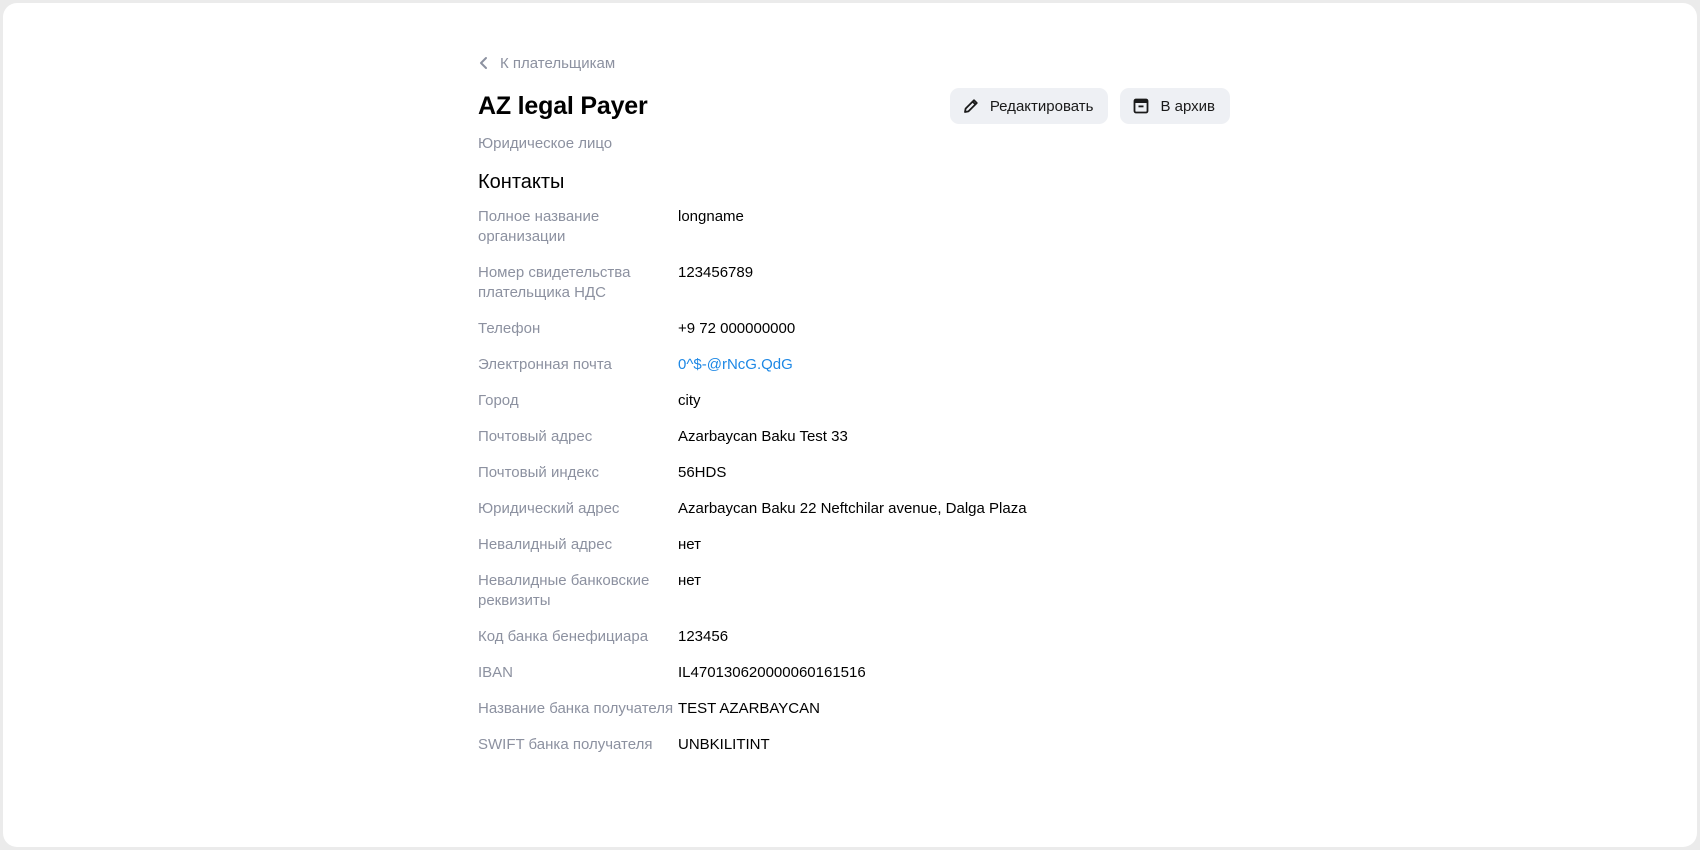 The image size is (1700, 850). What do you see at coordinates (711, 216) in the screenshot?
I see `info-row-value: longname` at bounding box center [711, 216].